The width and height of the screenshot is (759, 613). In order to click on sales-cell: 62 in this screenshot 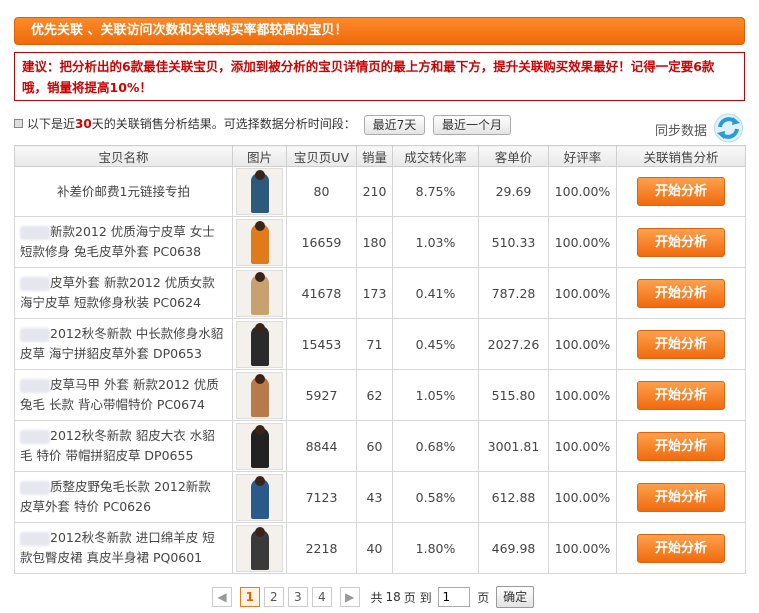, I will do `click(374, 395)`.